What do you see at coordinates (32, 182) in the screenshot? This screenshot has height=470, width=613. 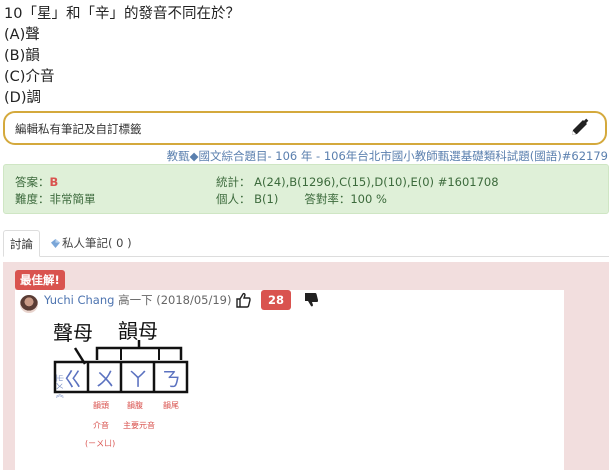 I see `answer-label: 答案：` at bounding box center [32, 182].